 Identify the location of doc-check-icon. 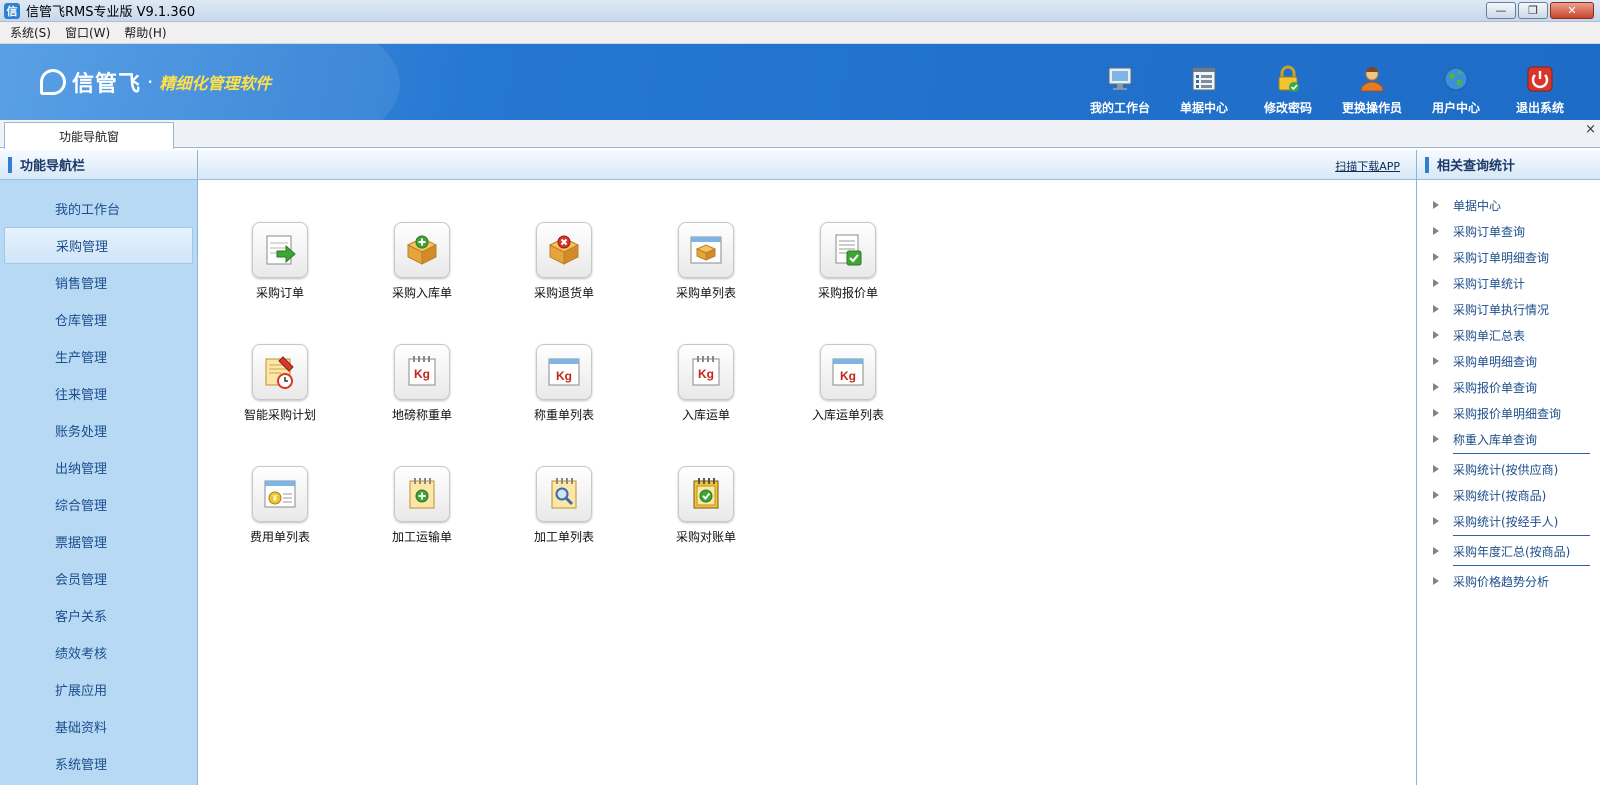
(848, 250).